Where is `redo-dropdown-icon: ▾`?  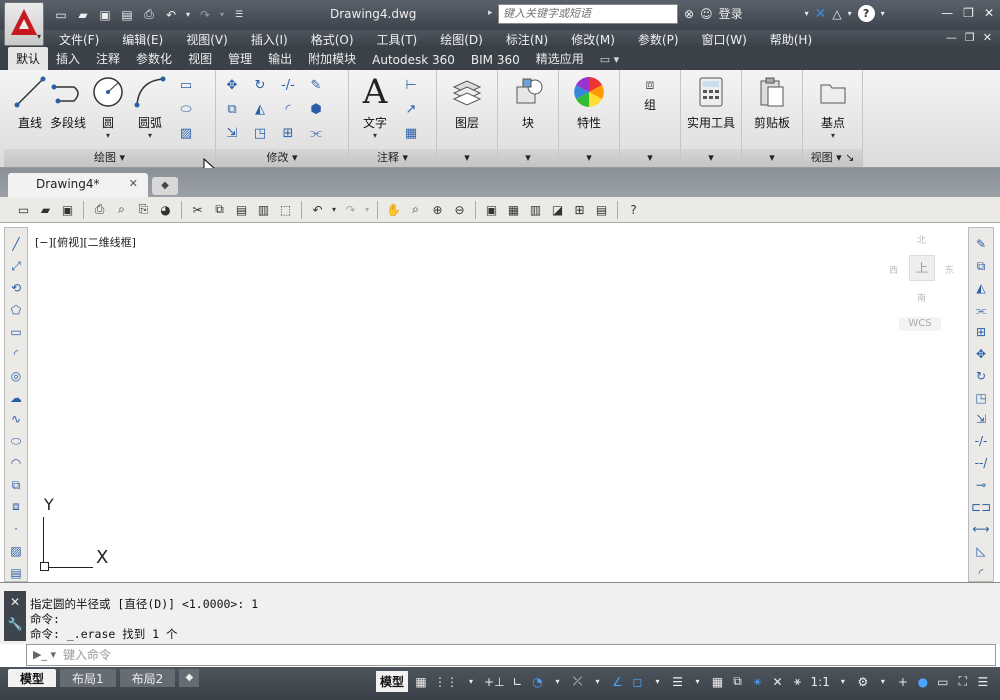 redo-dropdown-icon: ▾ is located at coordinates (222, 14).